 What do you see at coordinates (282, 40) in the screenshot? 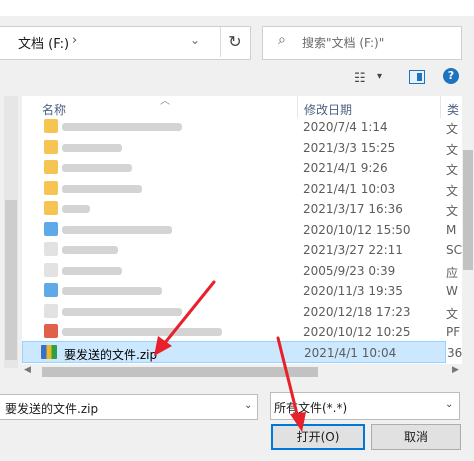
I see `search-icon: ⌕` at bounding box center [282, 40].